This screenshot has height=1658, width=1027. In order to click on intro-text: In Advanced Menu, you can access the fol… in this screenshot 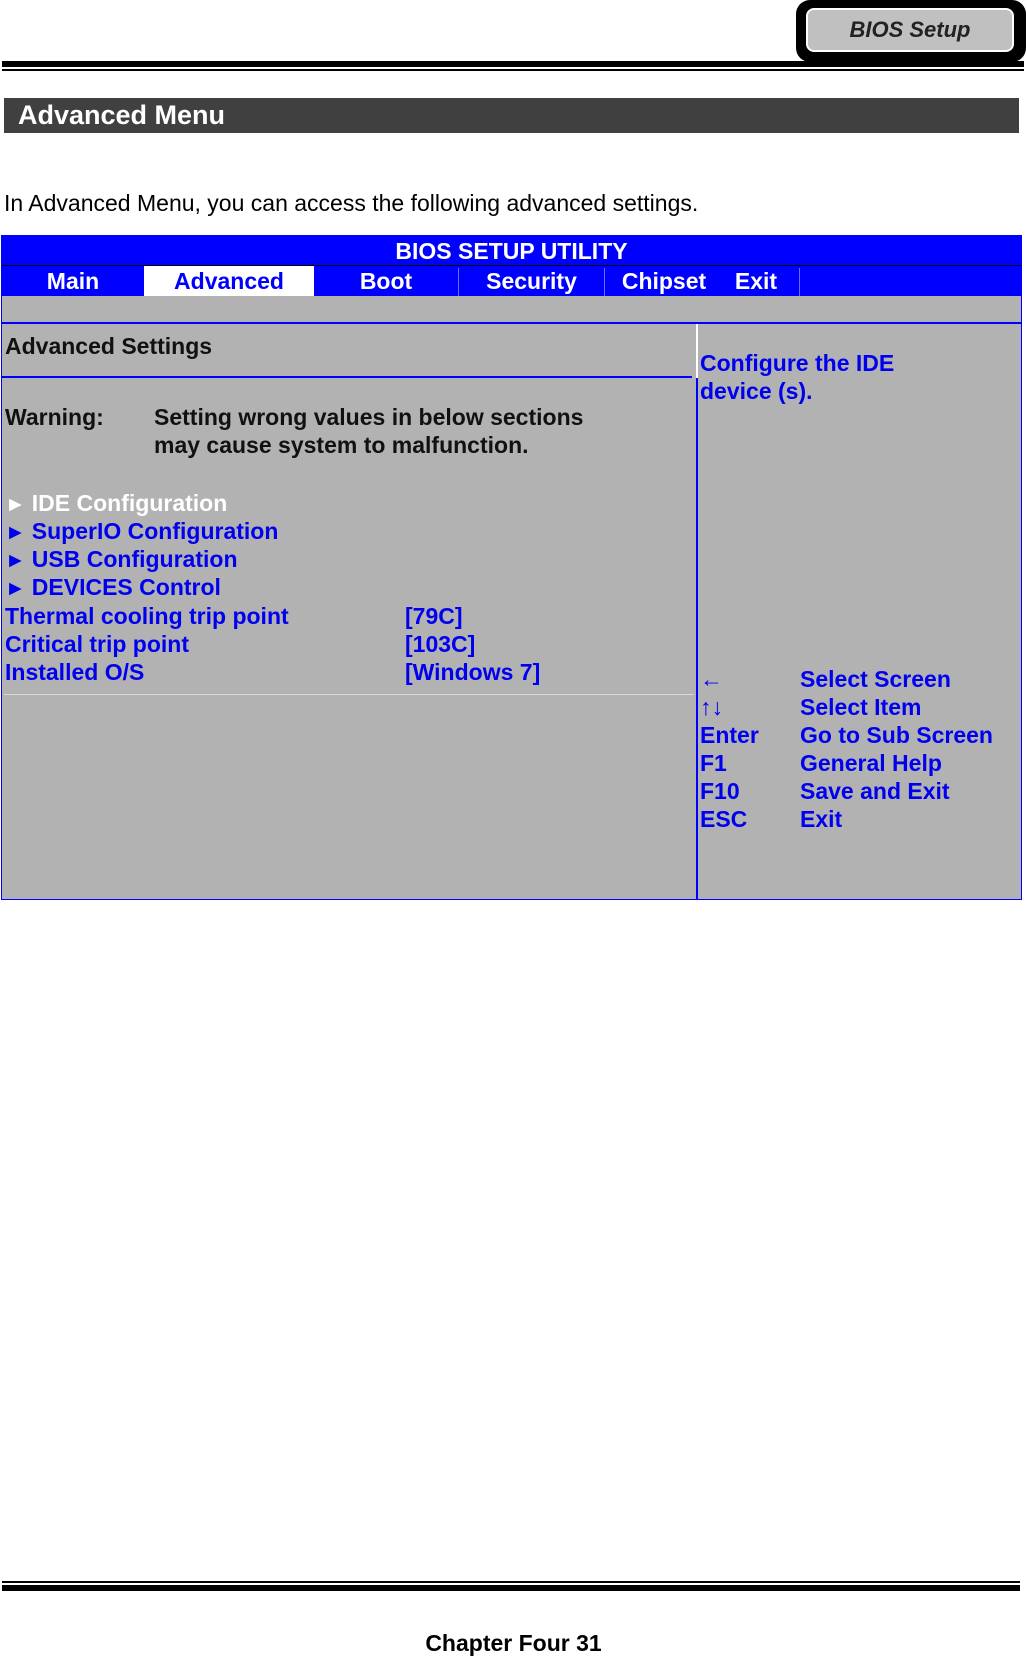, I will do `click(351, 203)`.